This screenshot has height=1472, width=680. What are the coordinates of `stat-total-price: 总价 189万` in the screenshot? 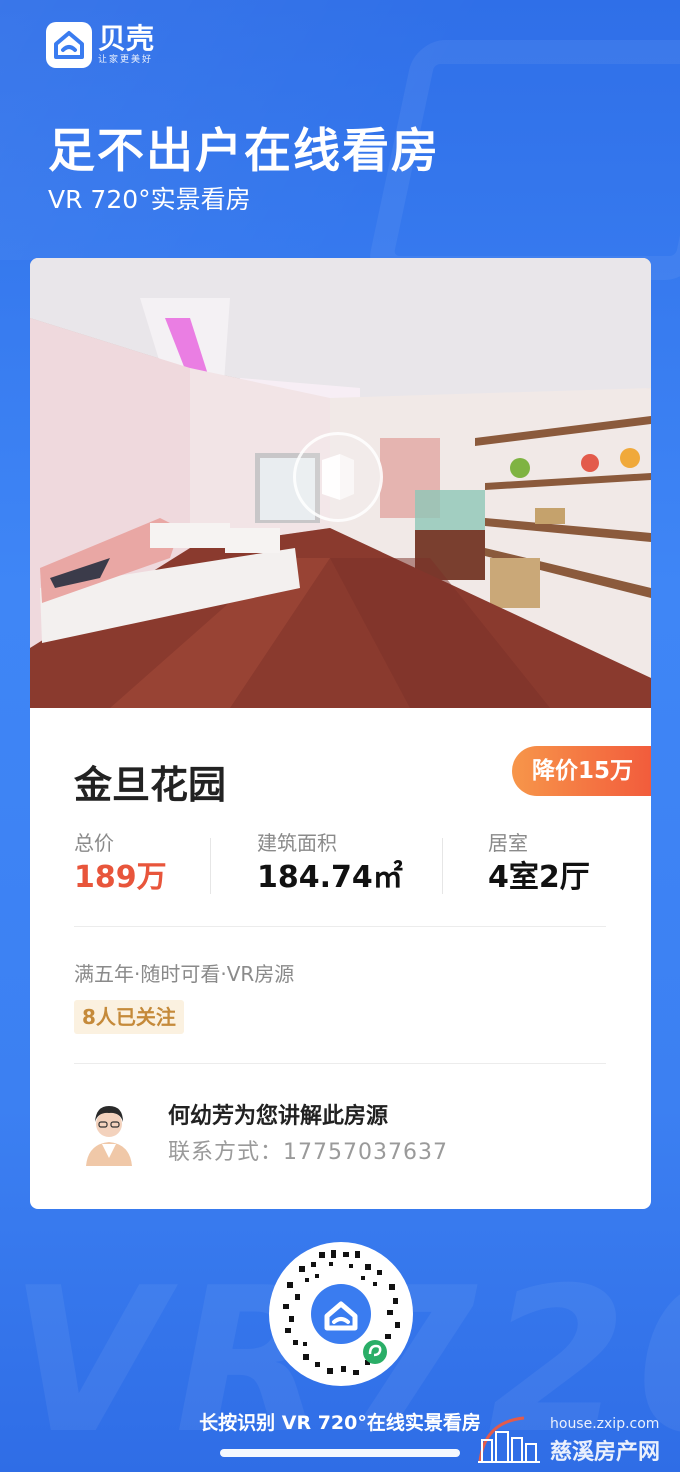 It's located at (120, 865).